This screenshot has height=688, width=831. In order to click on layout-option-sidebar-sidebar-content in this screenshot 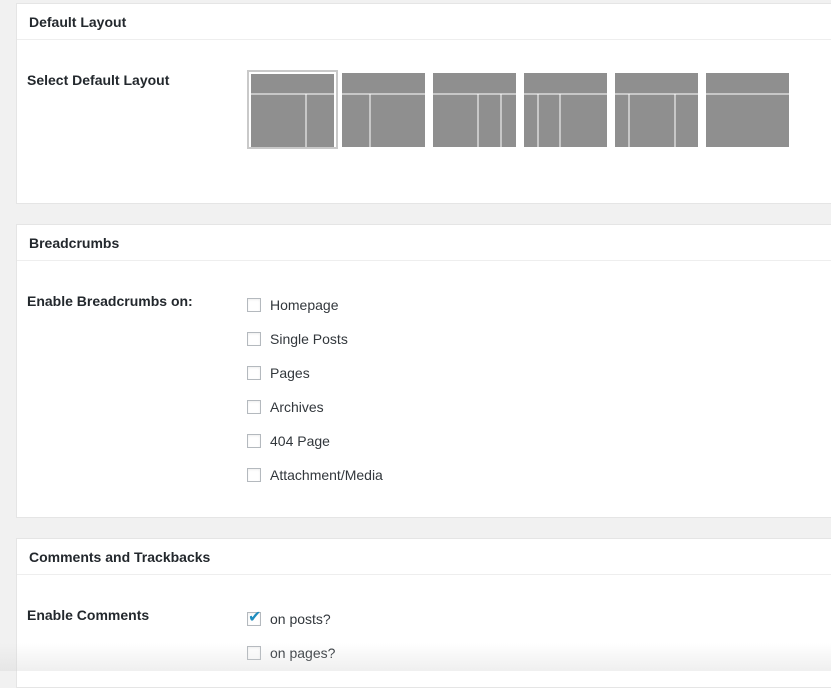, I will do `click(383, 110)`.